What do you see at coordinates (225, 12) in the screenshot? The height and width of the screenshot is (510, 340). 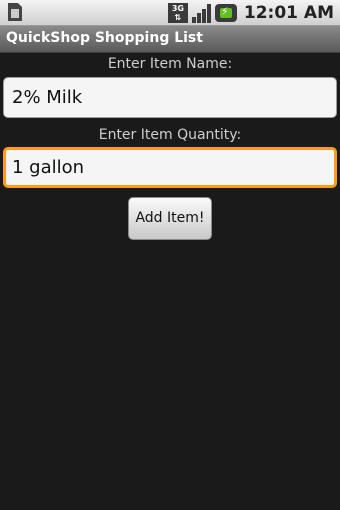 I see `battery-charging-icon` at bounding box center [225, 12].